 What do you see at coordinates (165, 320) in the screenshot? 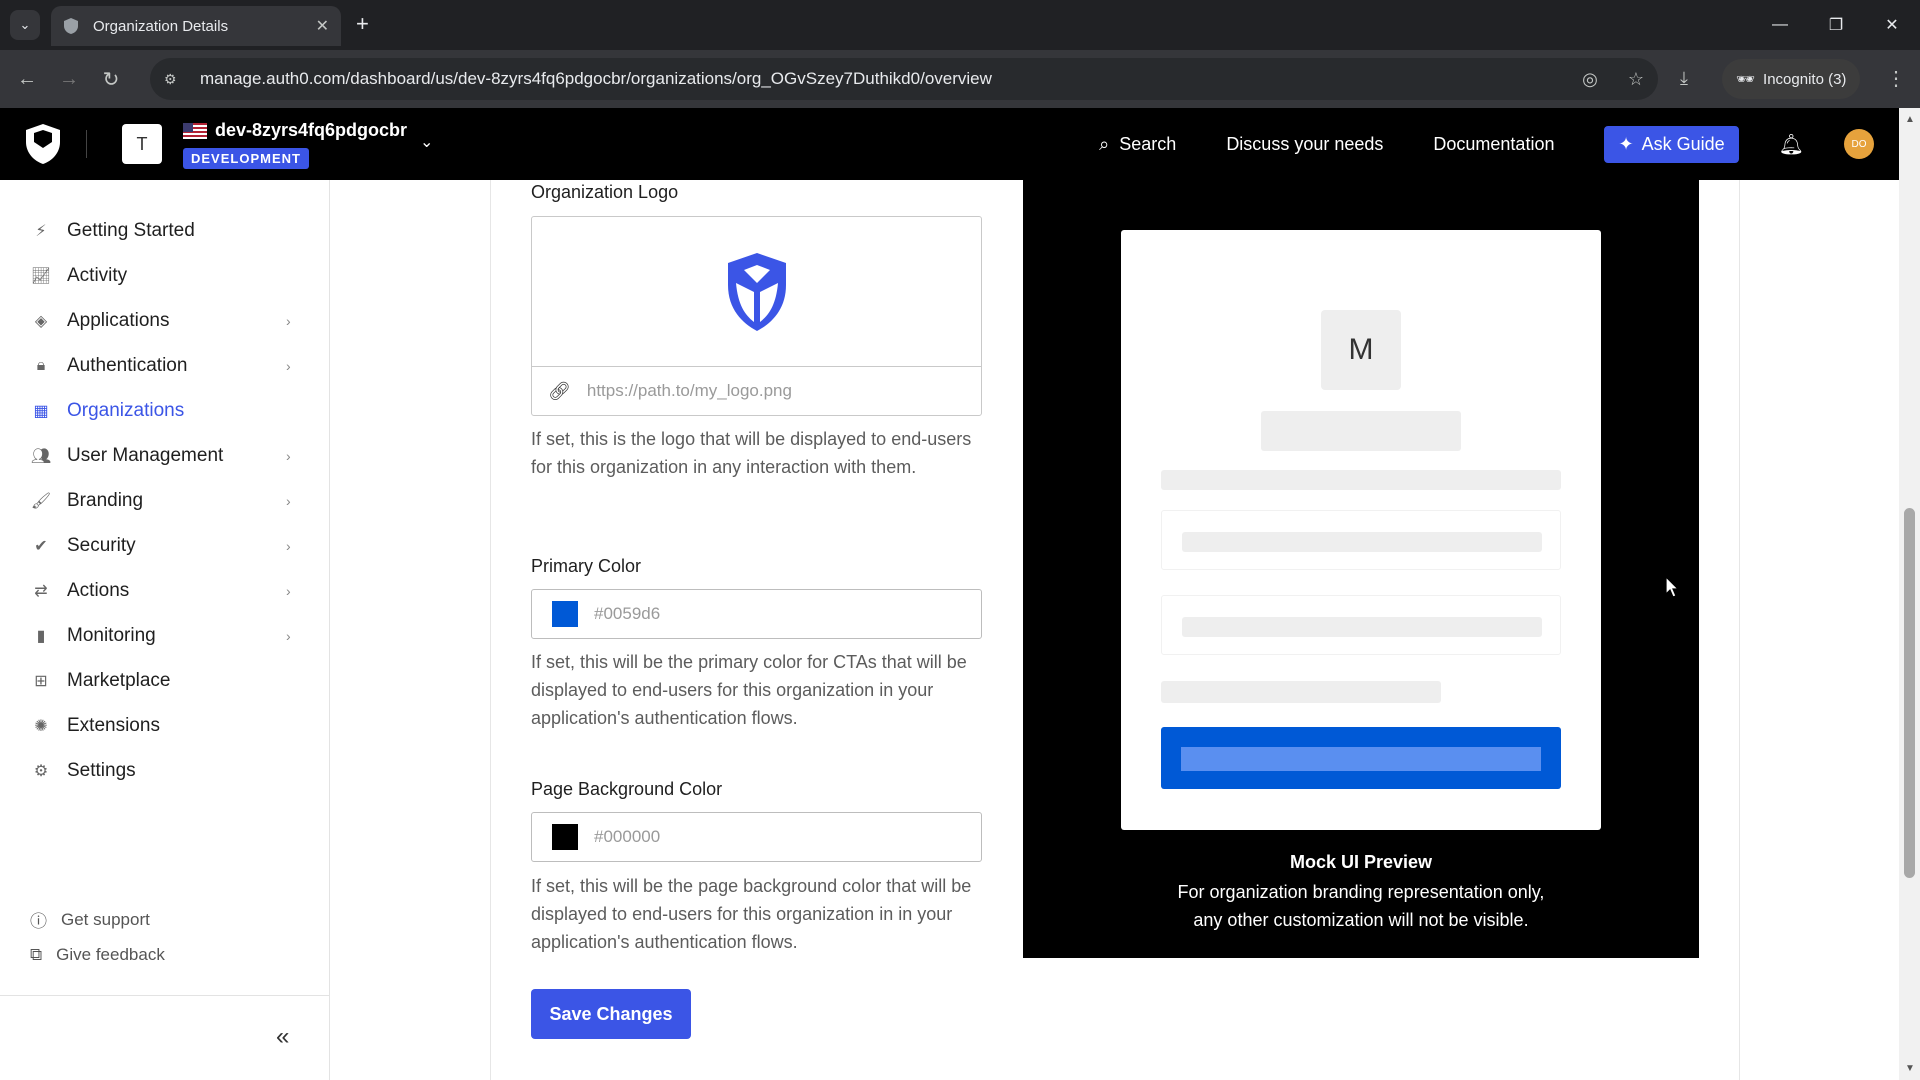
I see `sidebar-item-applications: ◈ Applications ›` at bounding box center [165, 320].